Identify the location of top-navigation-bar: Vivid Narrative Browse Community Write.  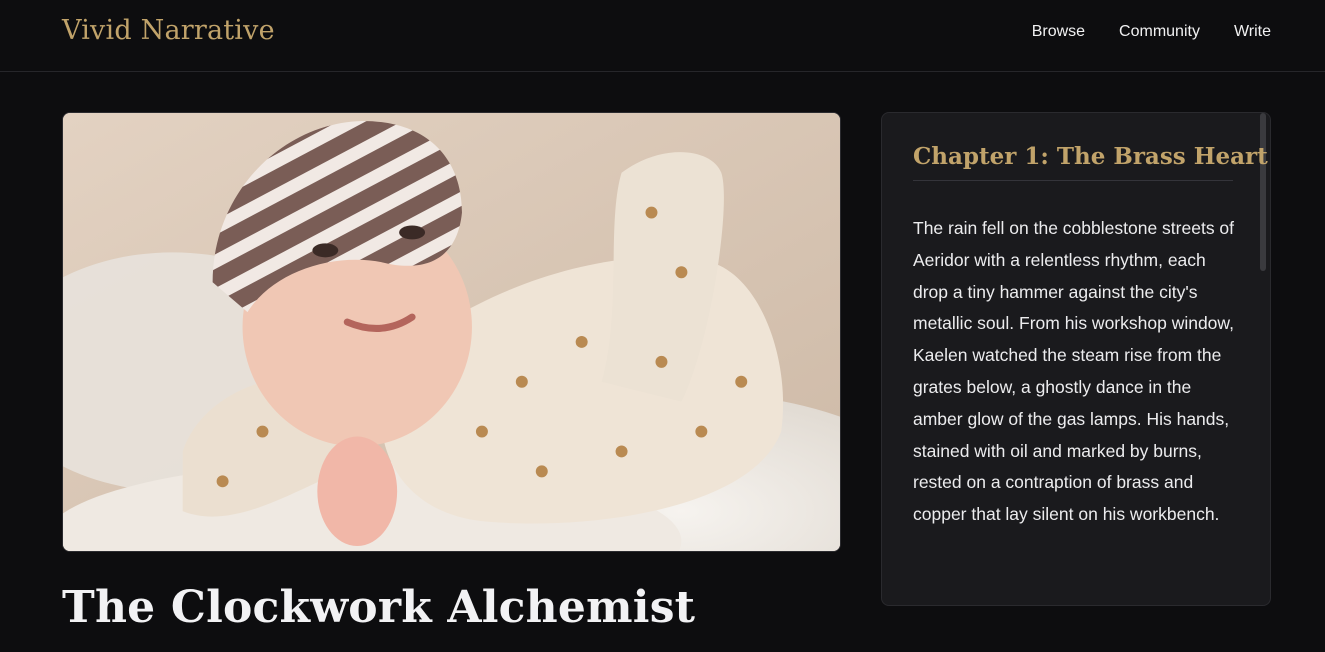
(662, 36).